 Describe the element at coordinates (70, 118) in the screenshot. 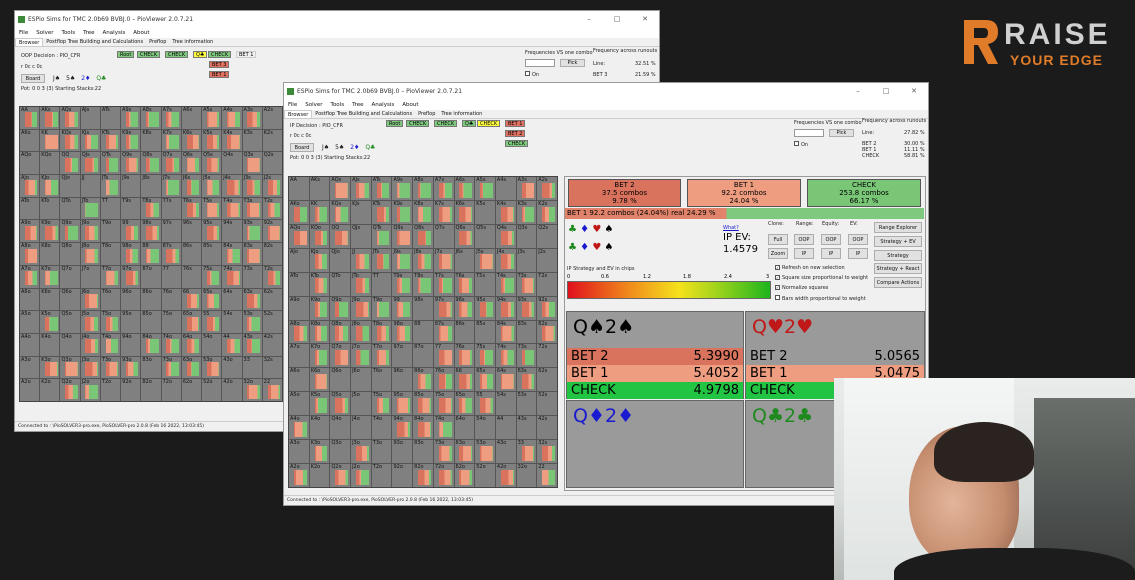

I see `range-cell: AQs` at that location.